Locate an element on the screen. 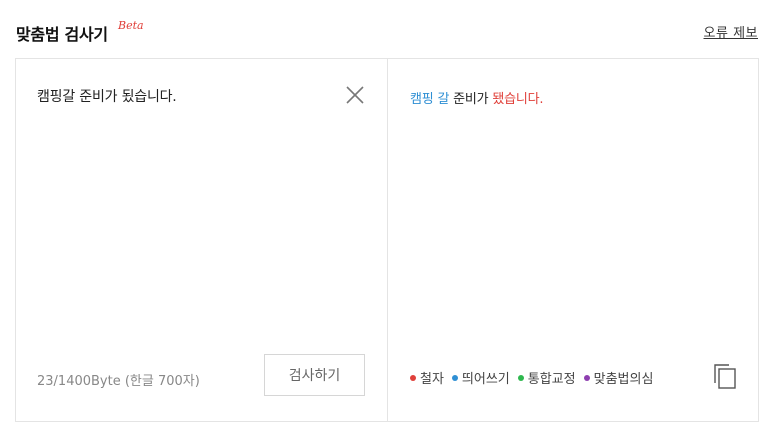 The width and height of the screenshot is (767, 437). input-textarea: 캠핑갈 준비가 됬습니다. is located at coordinates (107, 96).